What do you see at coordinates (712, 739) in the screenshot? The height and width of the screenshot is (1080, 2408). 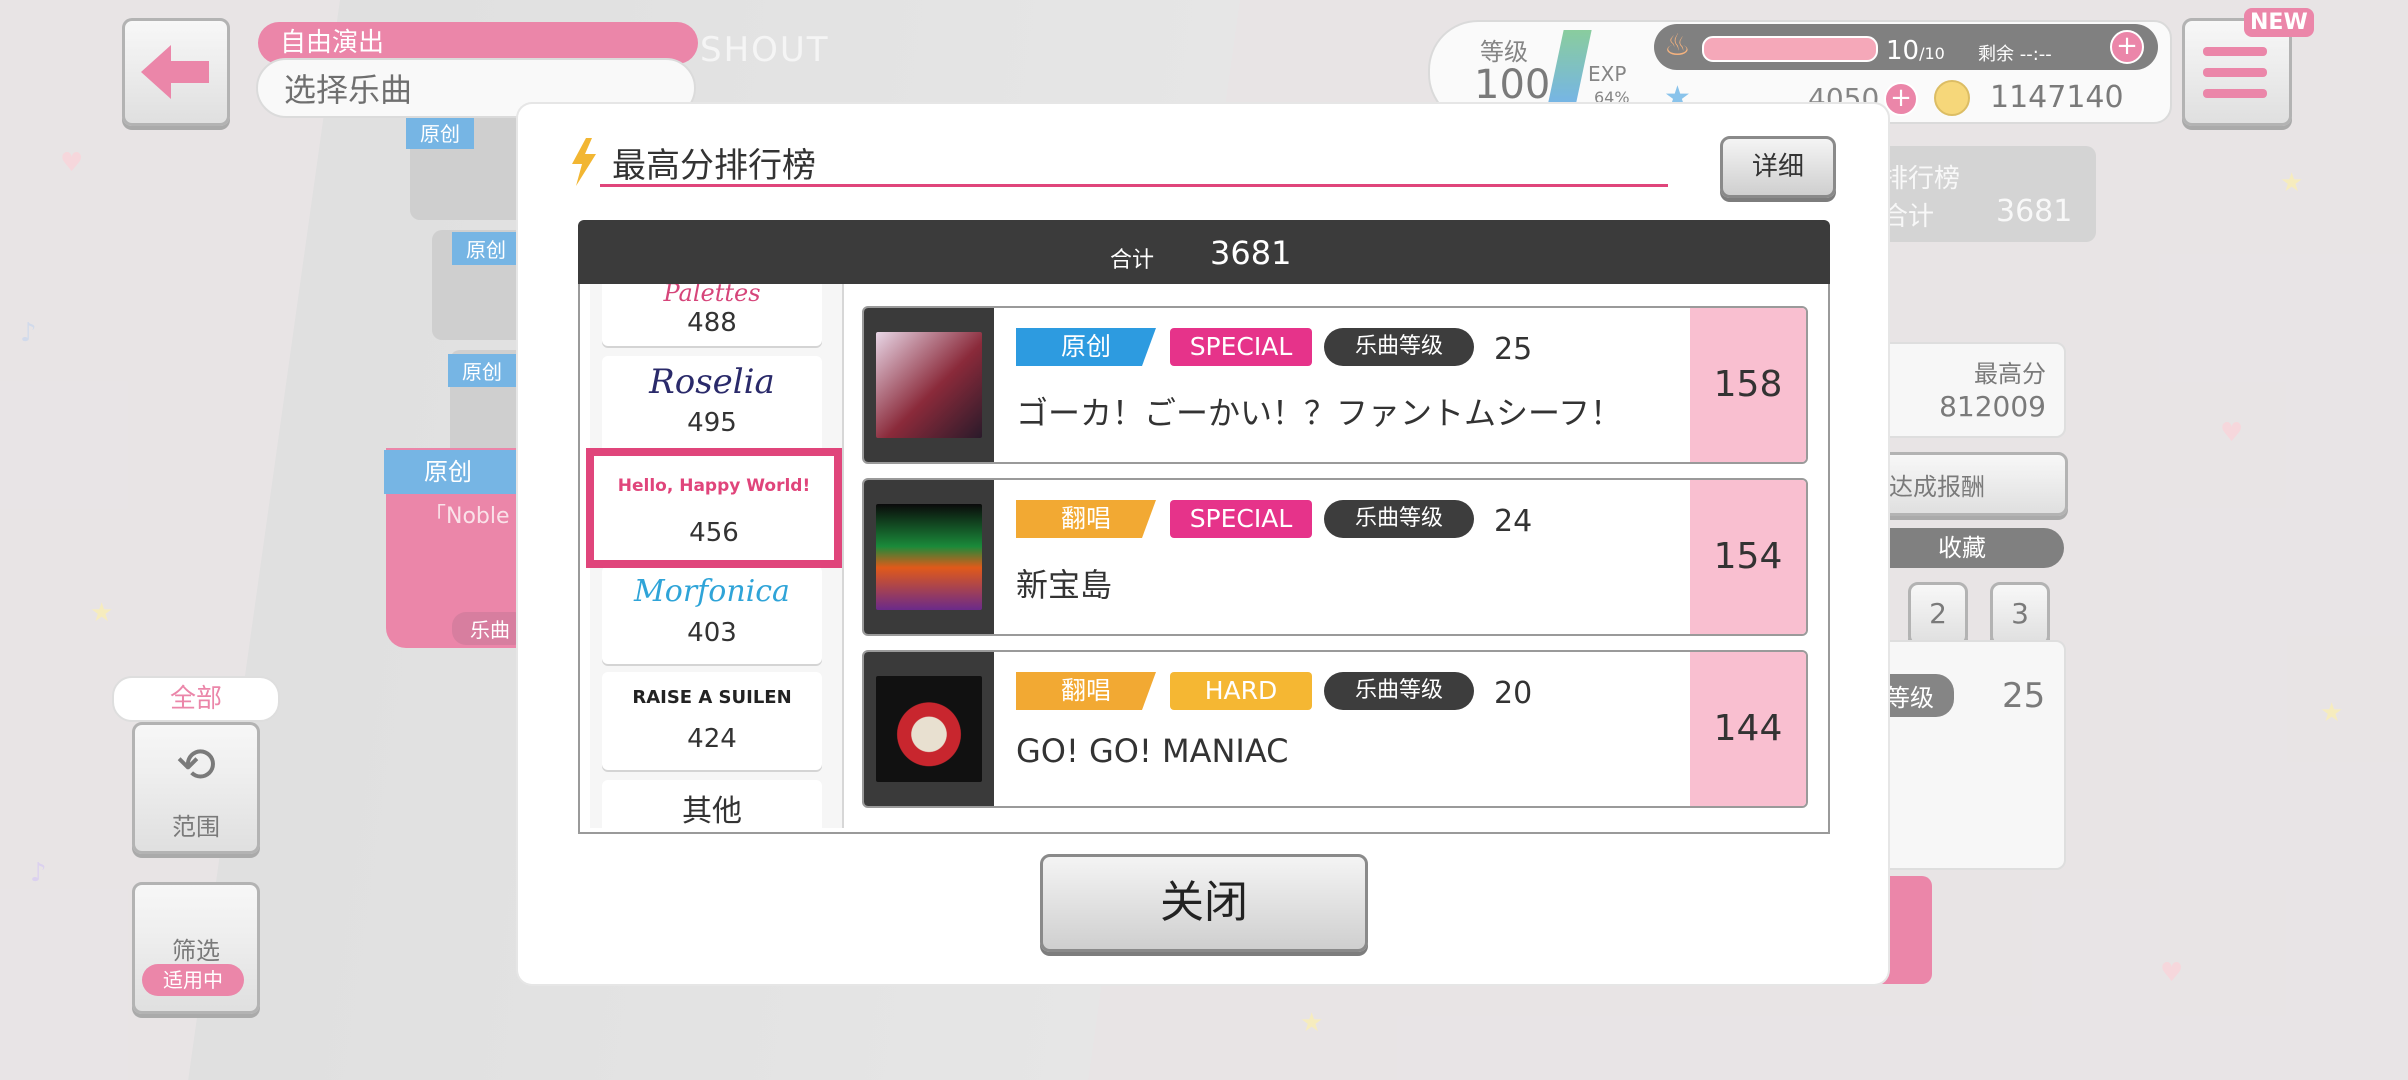 I see `band-score: 424` at bounding box center [712, 739].